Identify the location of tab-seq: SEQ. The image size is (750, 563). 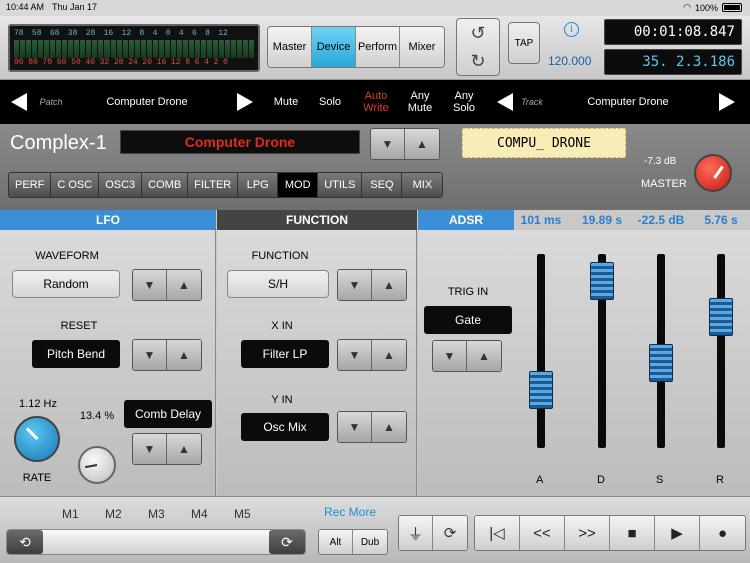
(382, 185).